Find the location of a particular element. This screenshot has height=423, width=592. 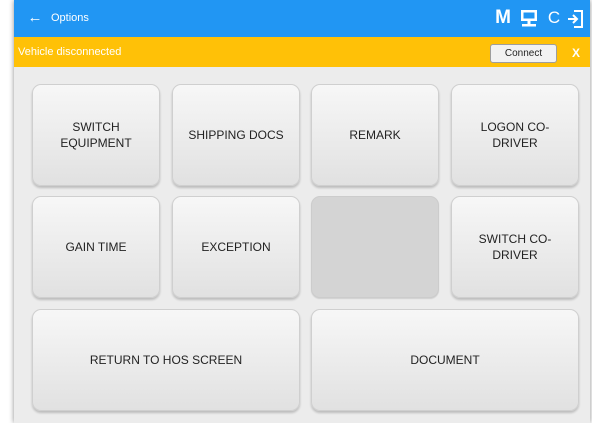

exception-button: EXCEPTION is located at coordinates (236, 247).